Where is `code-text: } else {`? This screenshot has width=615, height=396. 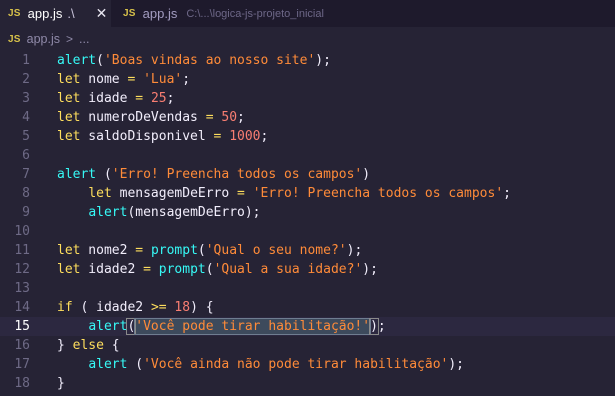 code-text: } else { is located at coordinates (88, 345).